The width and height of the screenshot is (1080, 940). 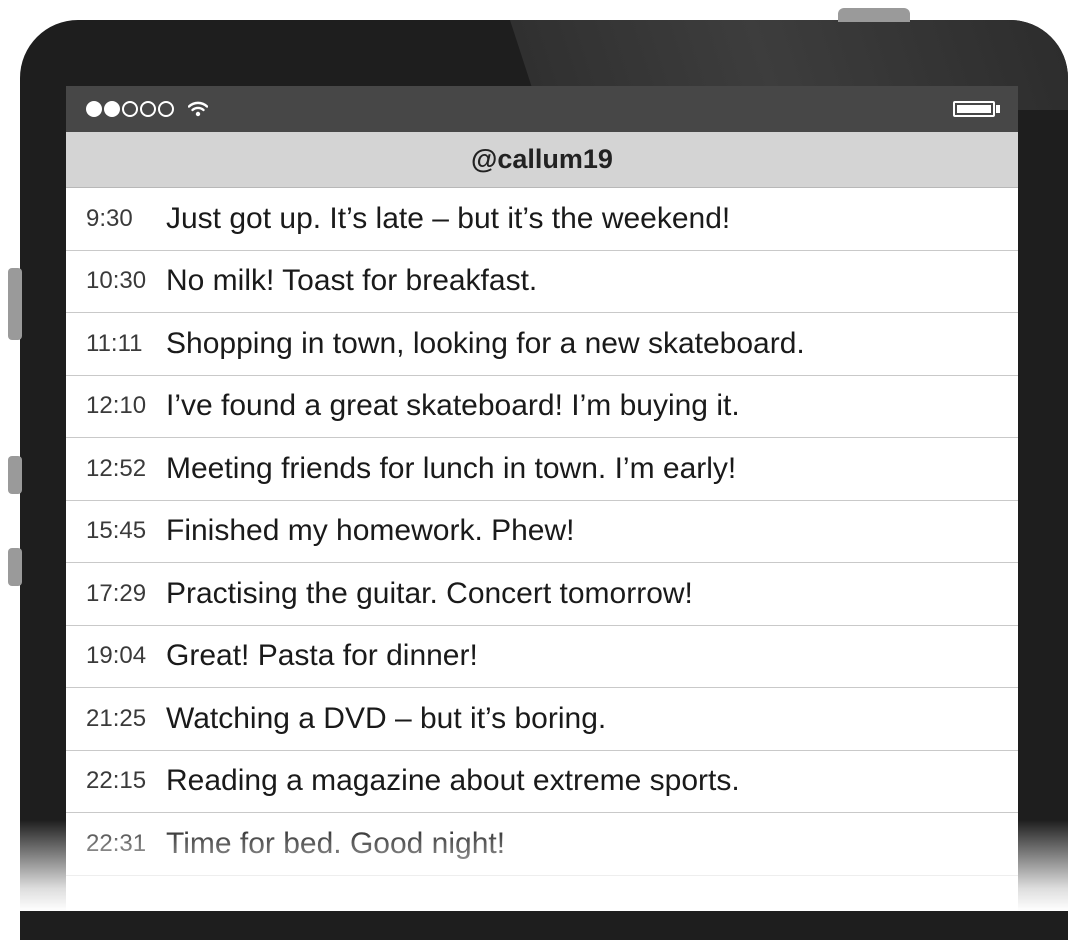 What do you see at coordinates (15, 567) in the screenshot?
I see `volume-down-button` at bounding box center [15, 567].